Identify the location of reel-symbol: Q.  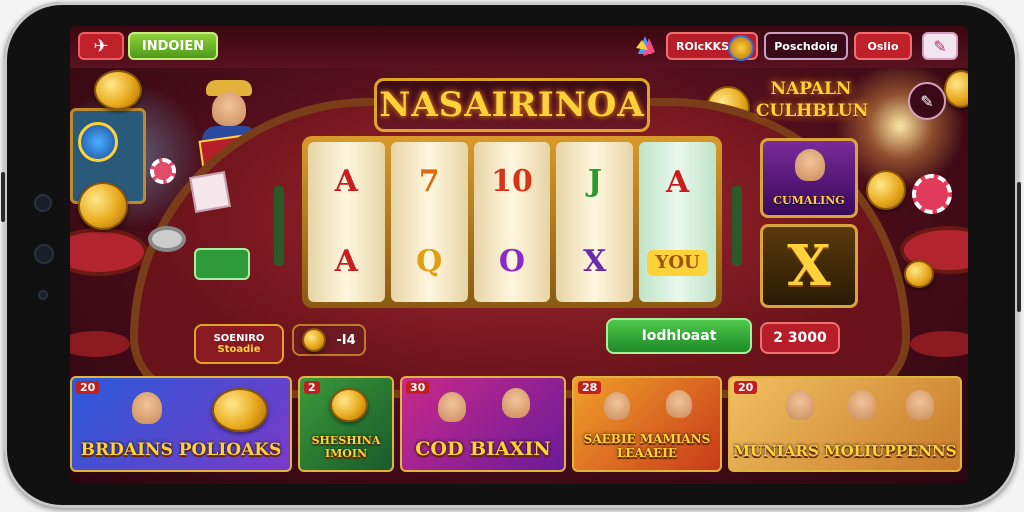
(429, 261).